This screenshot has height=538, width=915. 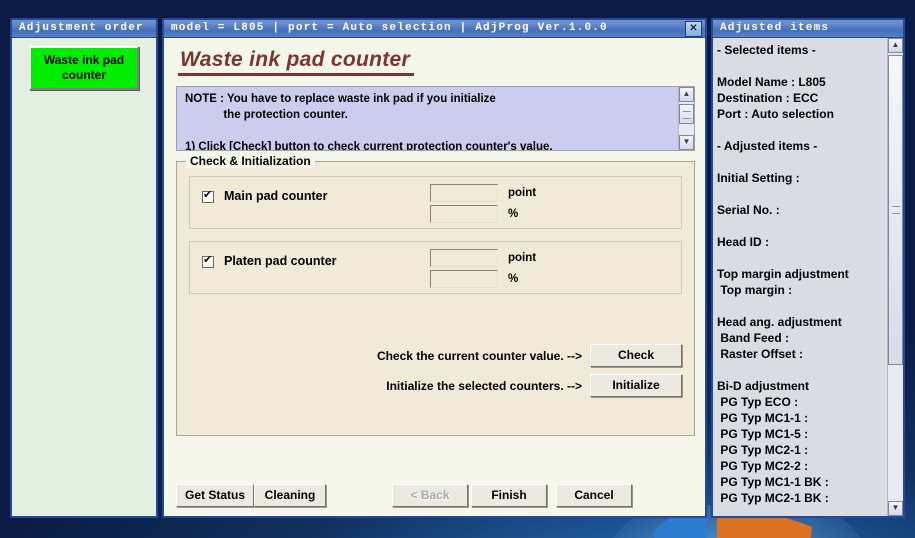 I want to click on main-pad-counter-row: Main pad counter point %, so click(x=435, y=202).